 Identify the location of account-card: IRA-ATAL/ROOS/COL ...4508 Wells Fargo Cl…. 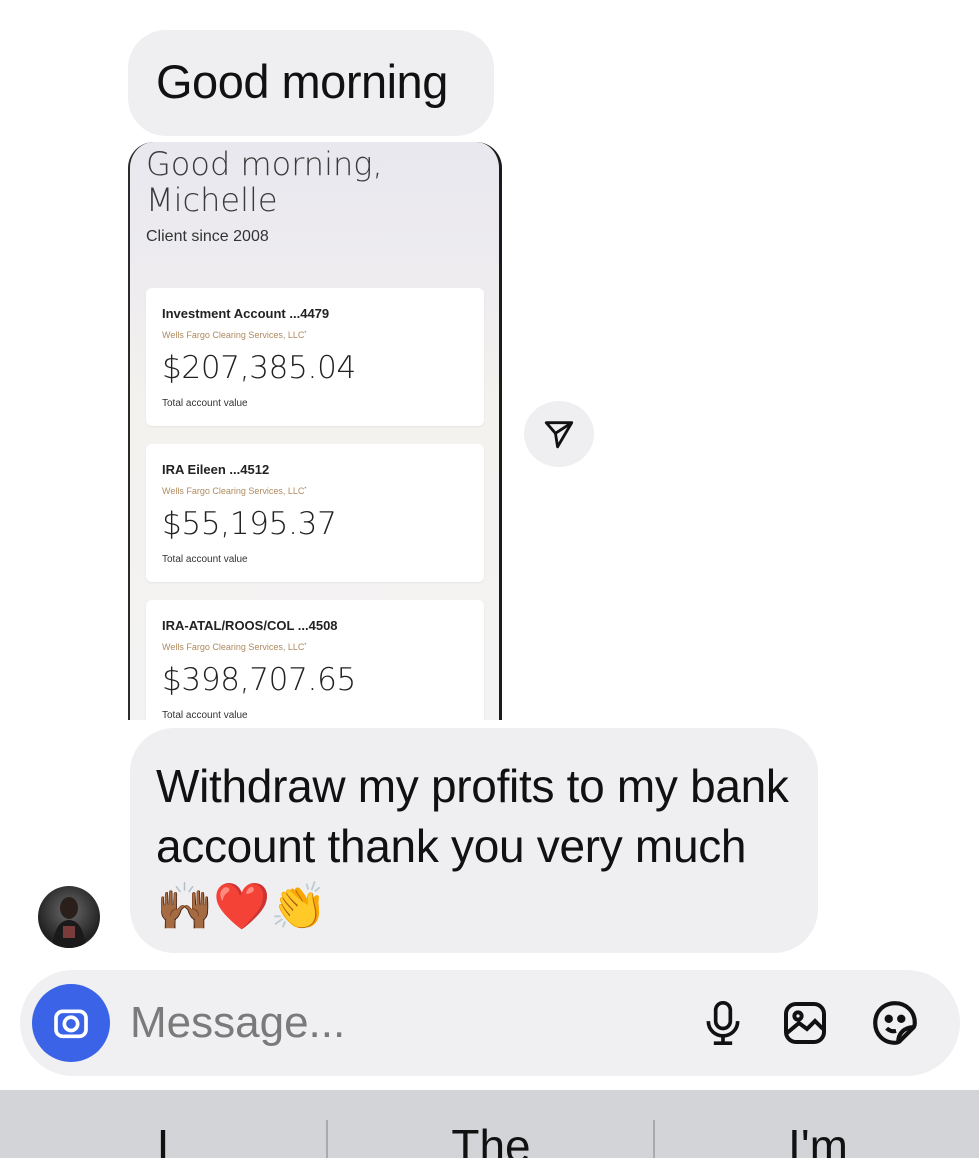
(315, 660).